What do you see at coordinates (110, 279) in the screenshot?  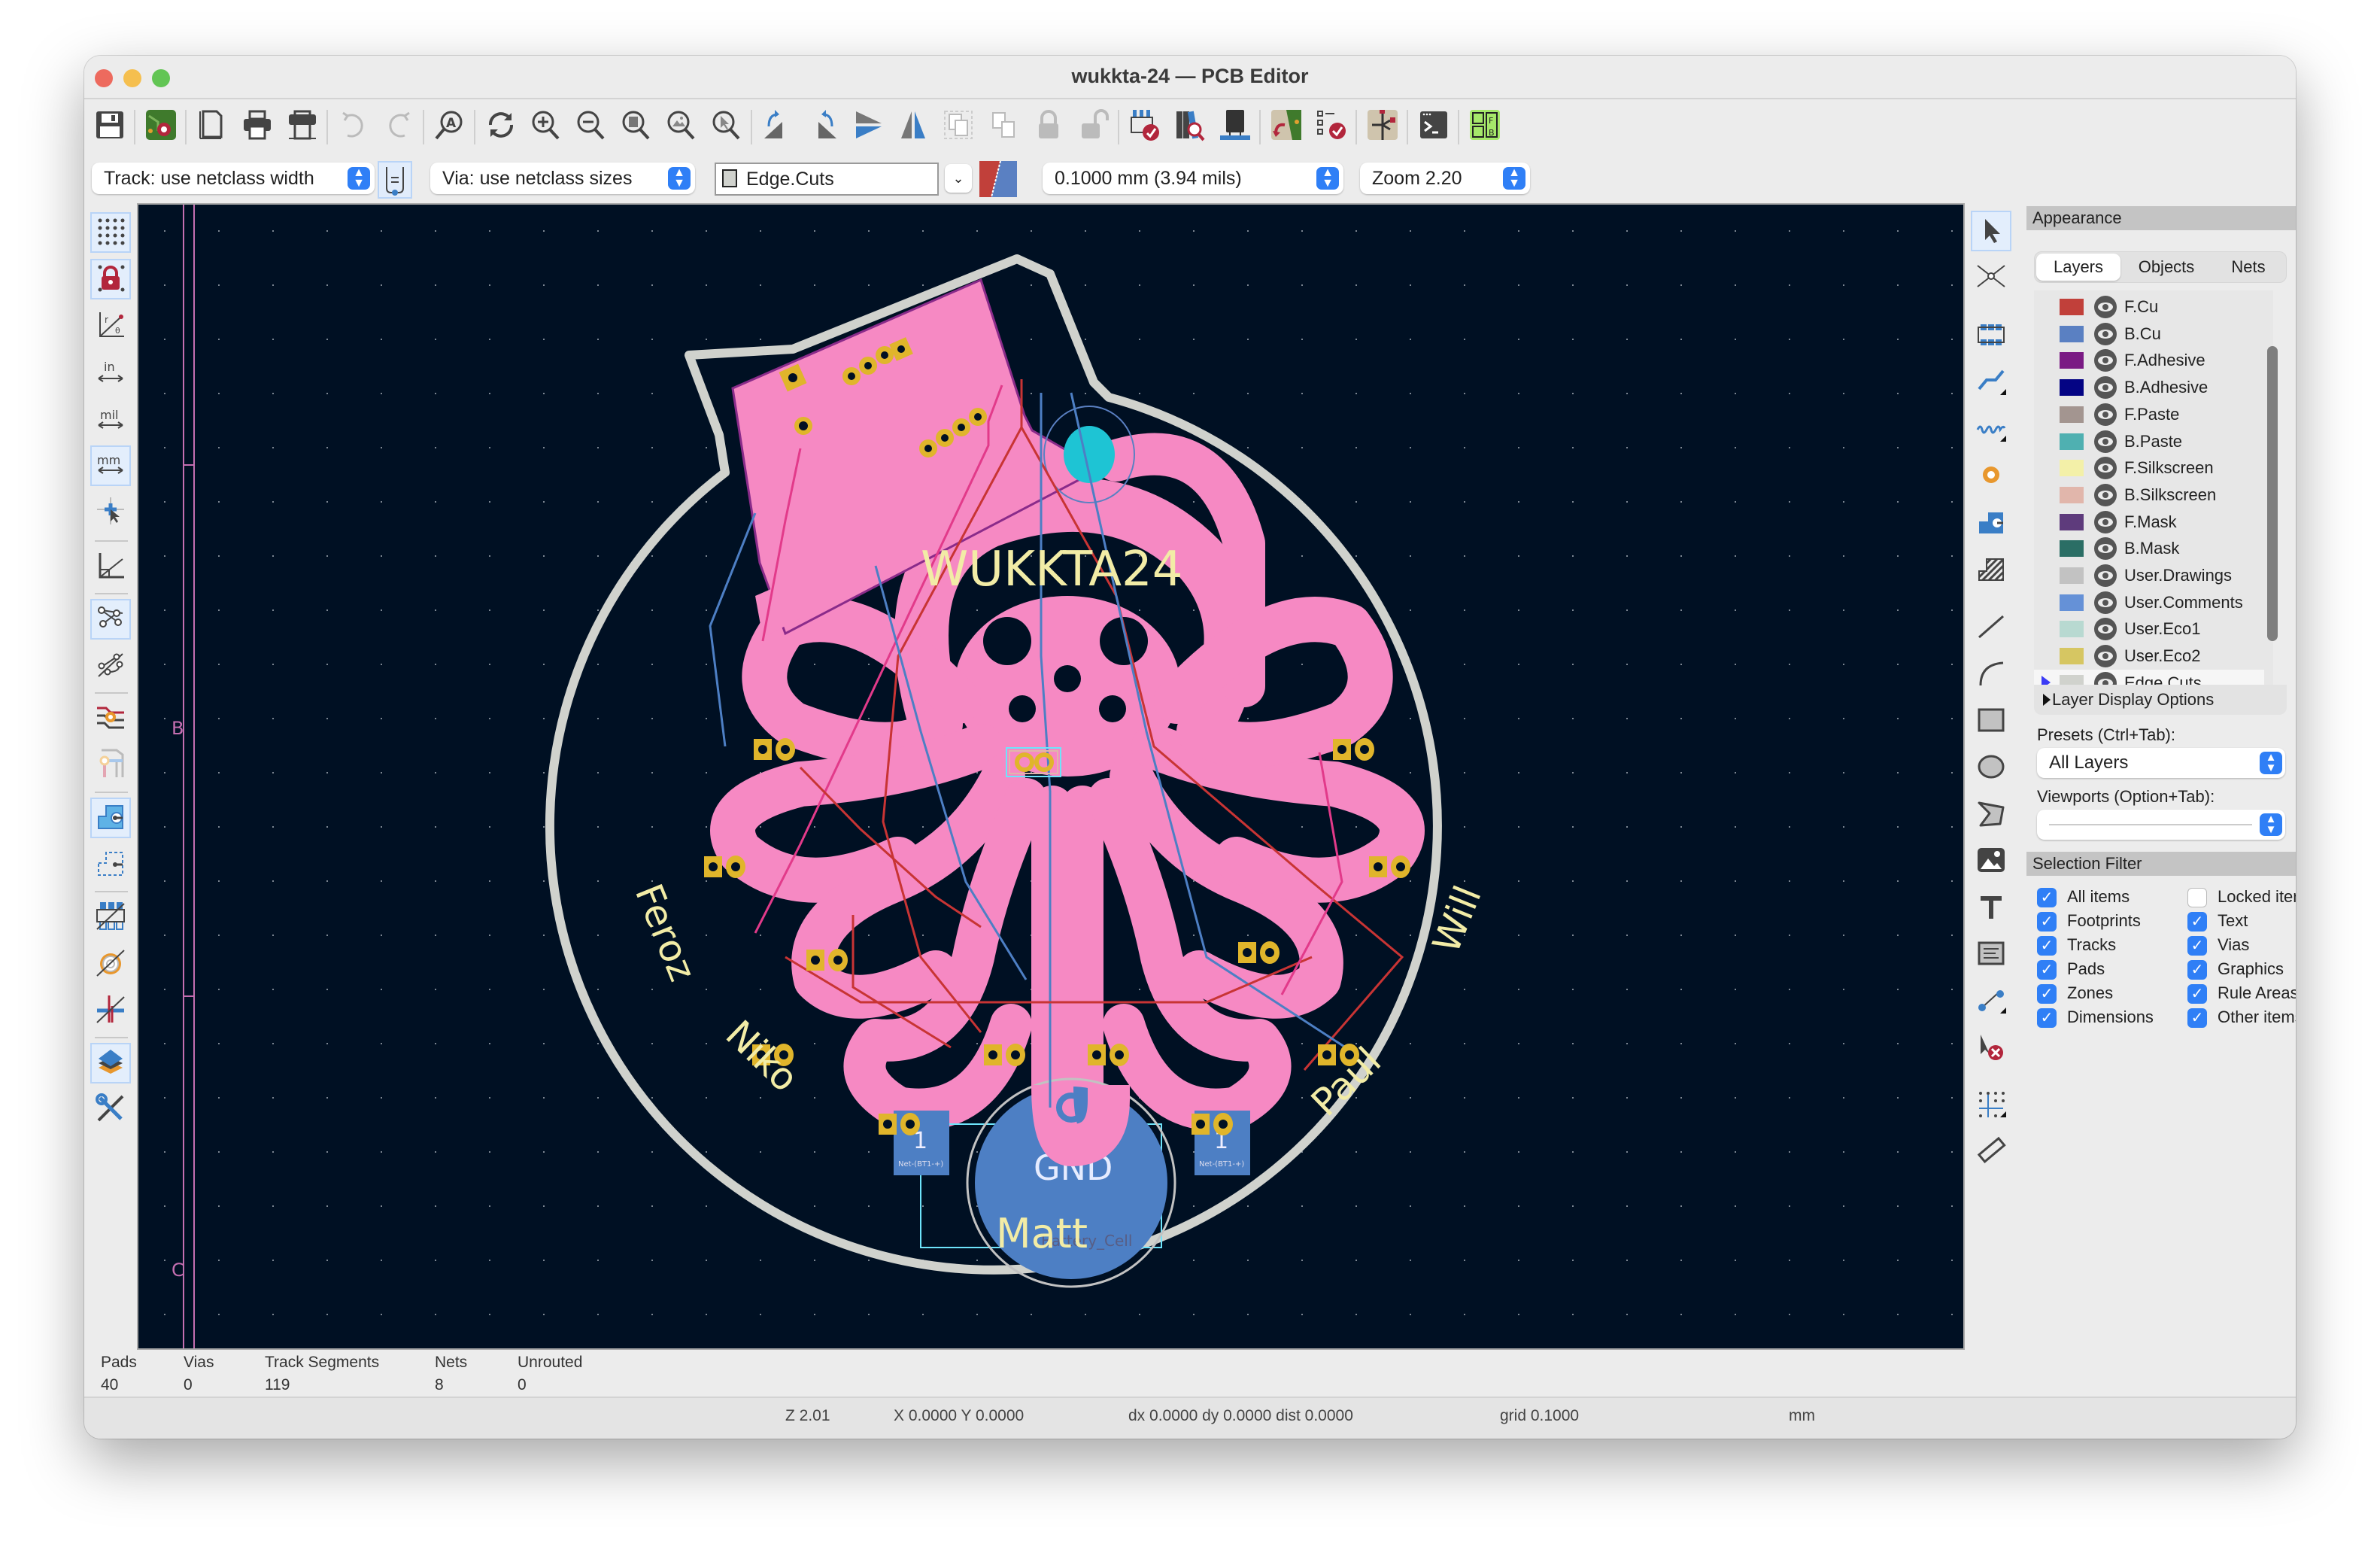 I see `grid-lock-button` at bounding box center [110, 279].